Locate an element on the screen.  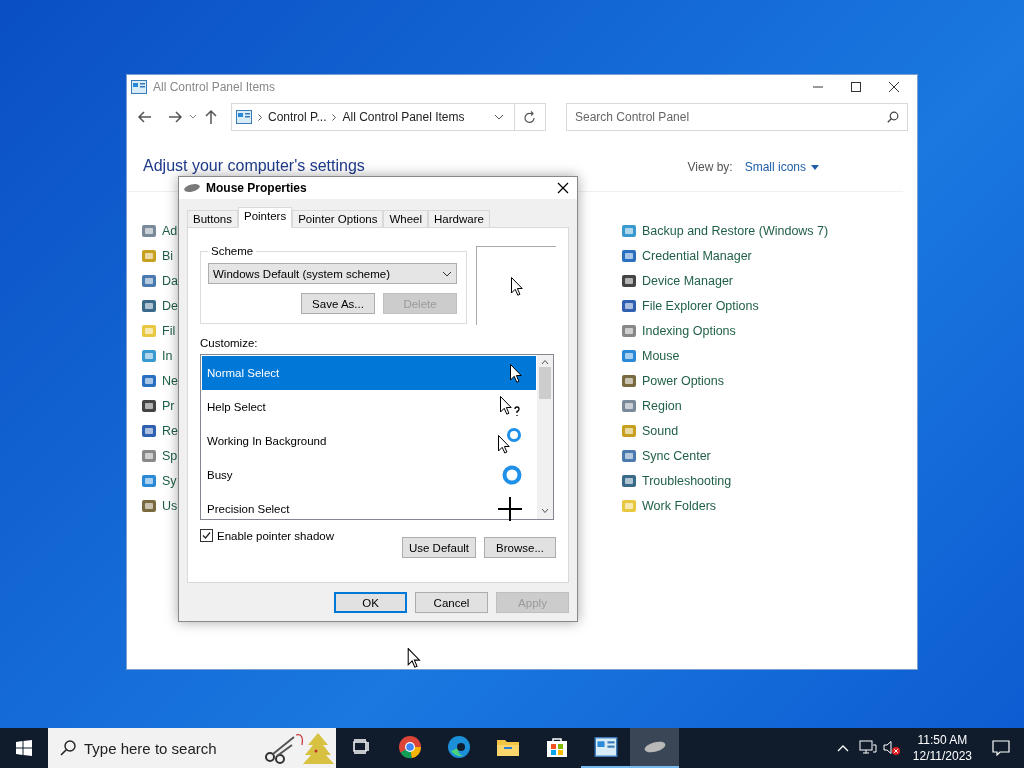
control-panel-item: Power Options is located at coordinates (683, 380).